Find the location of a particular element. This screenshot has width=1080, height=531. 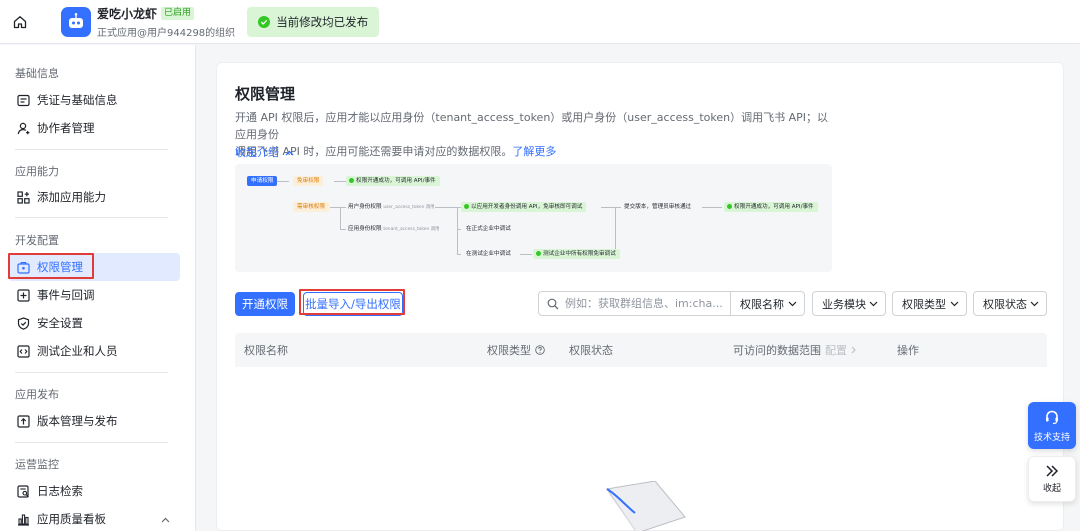

sidebar-item-test-org: 测试企业和人员 is located at coordinates (94, 351).